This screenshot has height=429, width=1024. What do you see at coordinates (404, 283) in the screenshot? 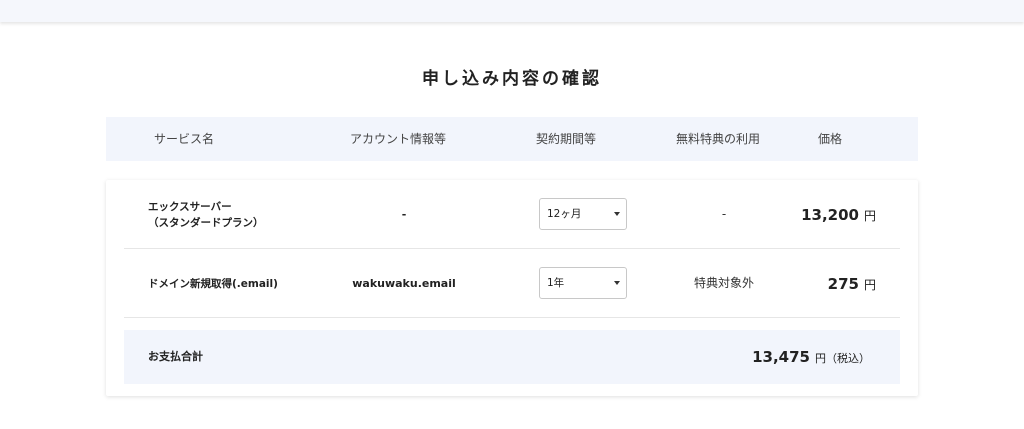
I see `account-info: wakuwaku.email` at bounding box center [404, 283].